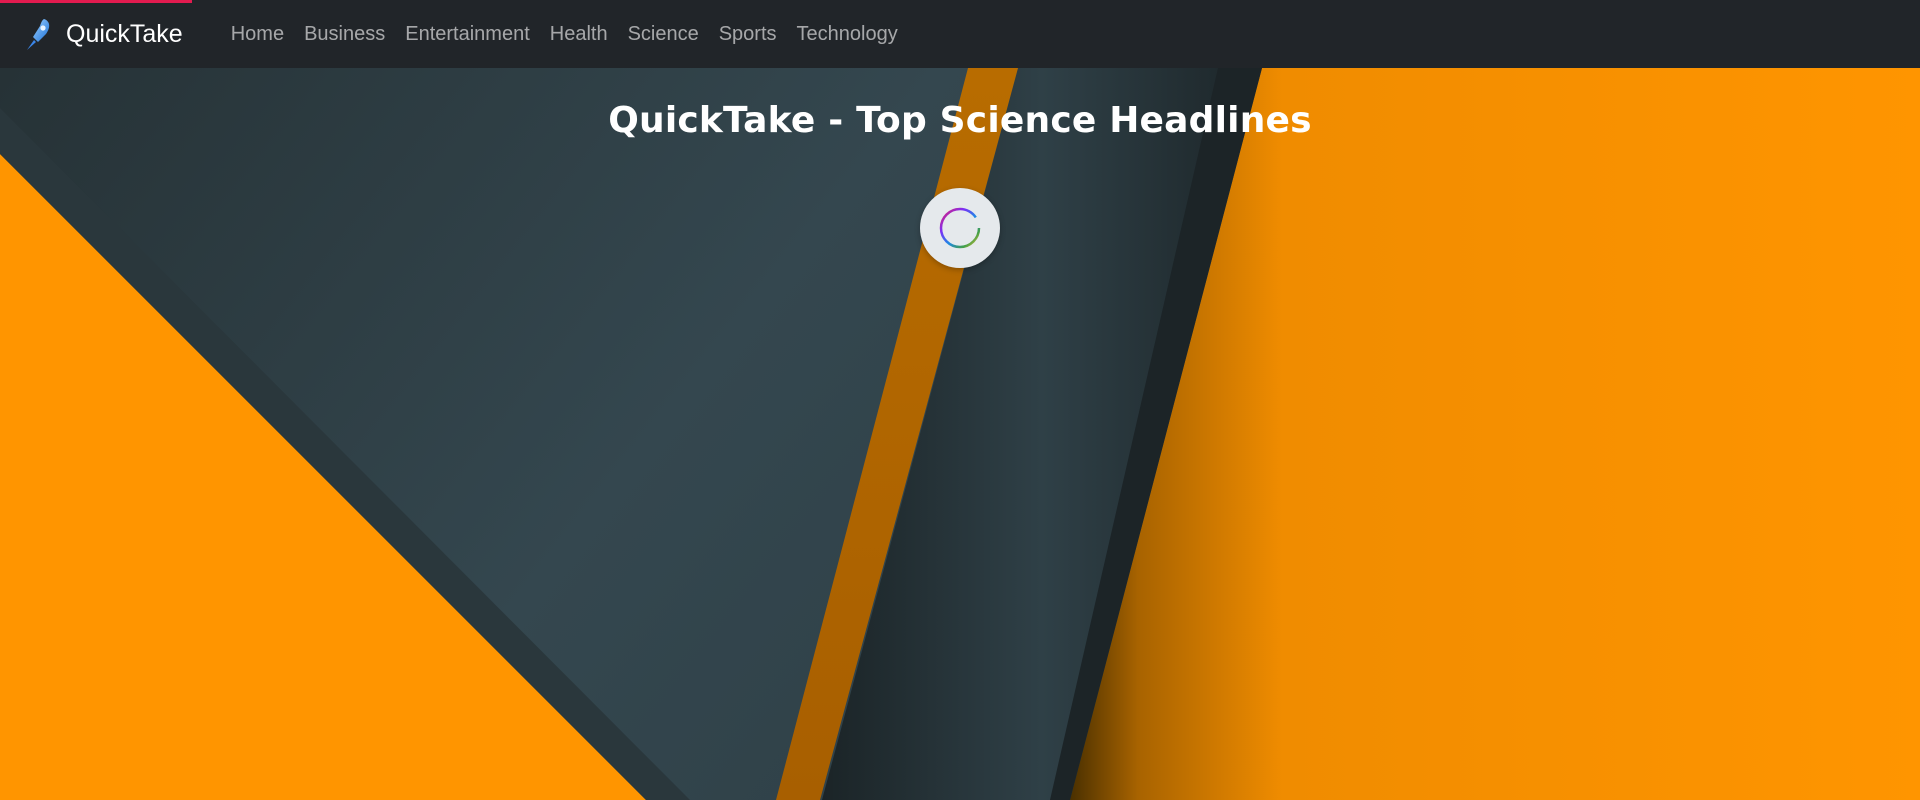 This screenshot has height=800, width=1920. I want to click on loading-spinner, so click(960, 228).